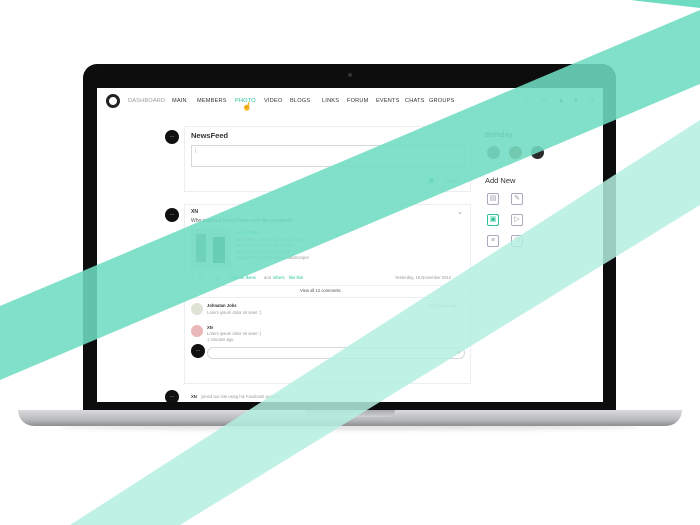 The image size is (700, 525). What do you see at coordinates (577, 101) in the screenshot?
I see `user-icon: ●` at bounding box center [577, 101].